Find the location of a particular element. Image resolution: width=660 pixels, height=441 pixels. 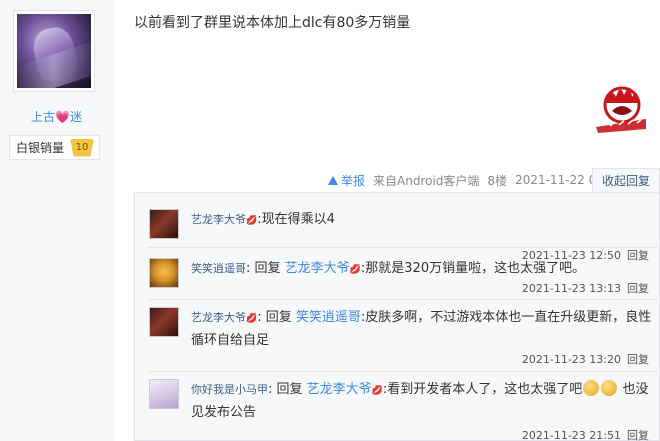

username: 上古💗迷 is located at coordinates (56, 116).